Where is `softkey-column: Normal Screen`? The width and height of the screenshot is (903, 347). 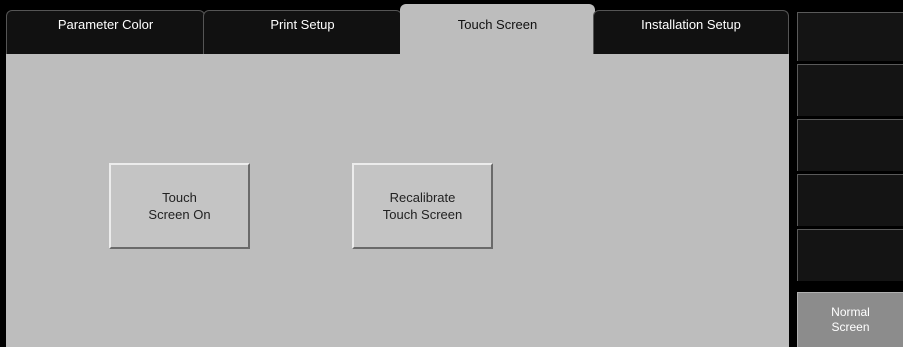 softkey-column: Normal Screen is located at coordinates (848, 173).